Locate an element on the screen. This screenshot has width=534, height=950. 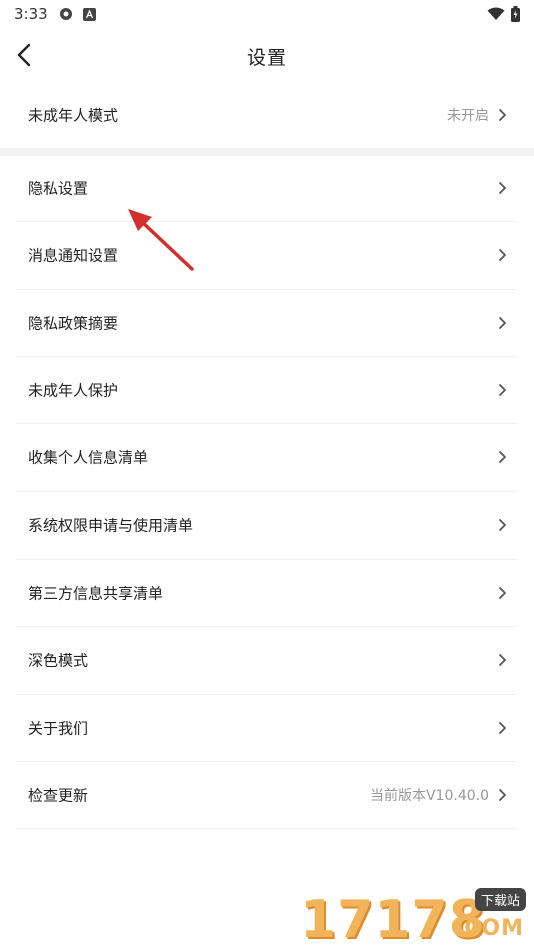
row-about-us: 关于我们 is located at coordinates (266, 728).